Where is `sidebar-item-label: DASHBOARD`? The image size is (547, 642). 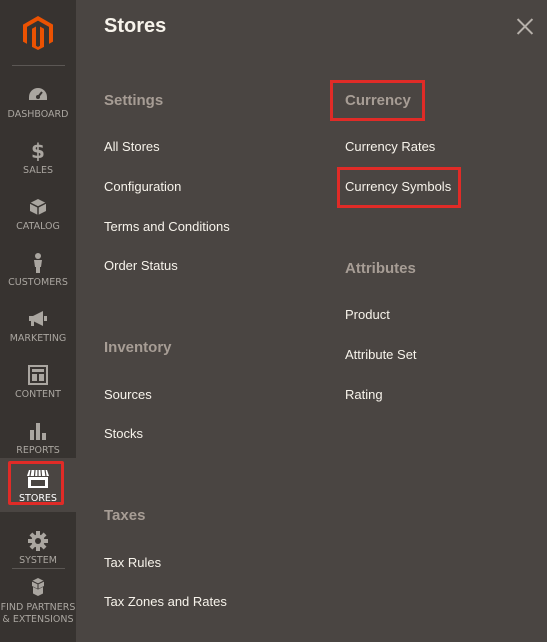
sidebar-item-label: DASHBOARD is located at coordinates (38, 114).